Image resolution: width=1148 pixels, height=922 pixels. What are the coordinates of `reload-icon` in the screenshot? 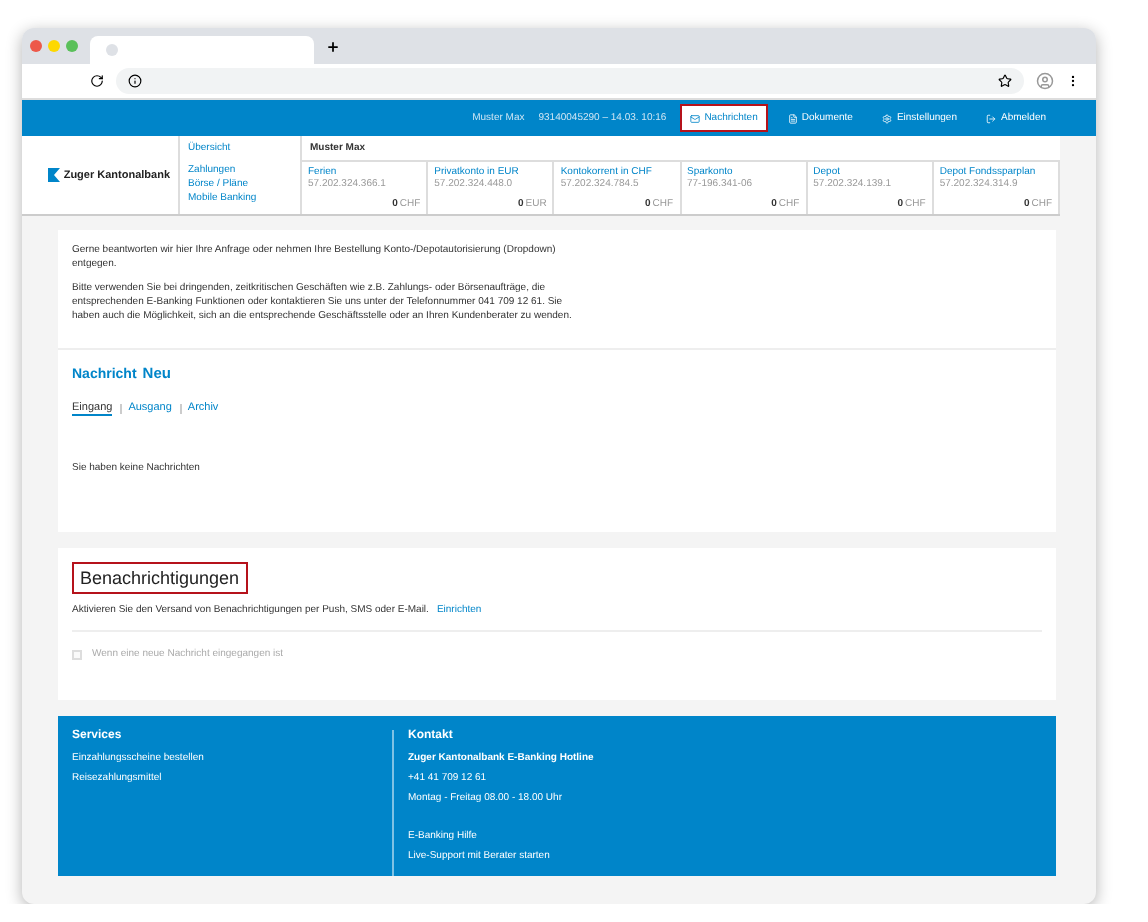 It's located at (97, 81).